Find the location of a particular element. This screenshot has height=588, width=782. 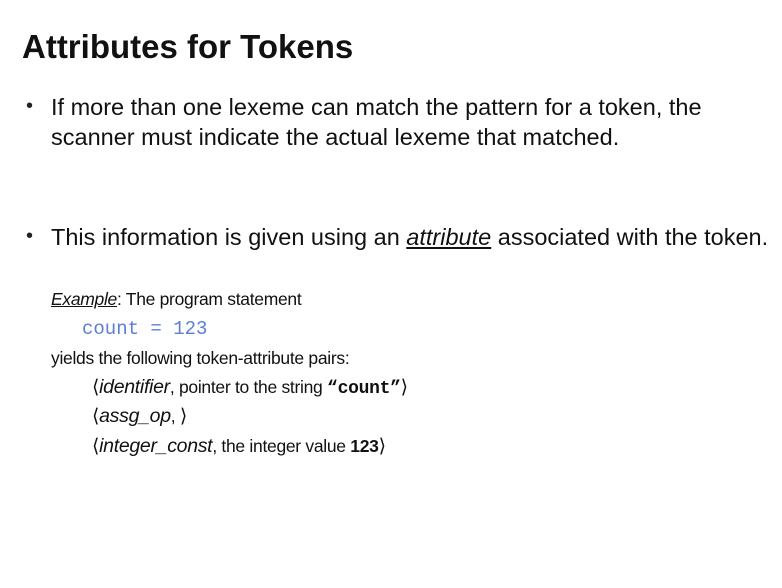

attribute-term: attribute is located at coordinates (449, 237).